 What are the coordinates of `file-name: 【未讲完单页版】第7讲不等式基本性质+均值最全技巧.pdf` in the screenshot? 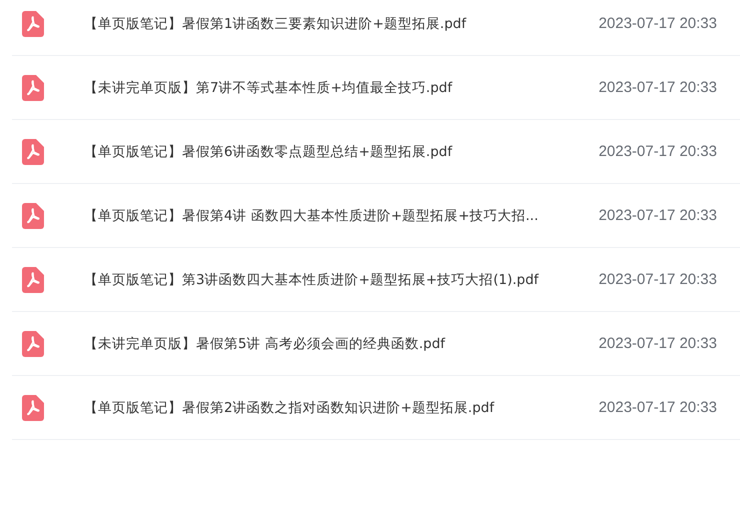 It's located at (341, 87).